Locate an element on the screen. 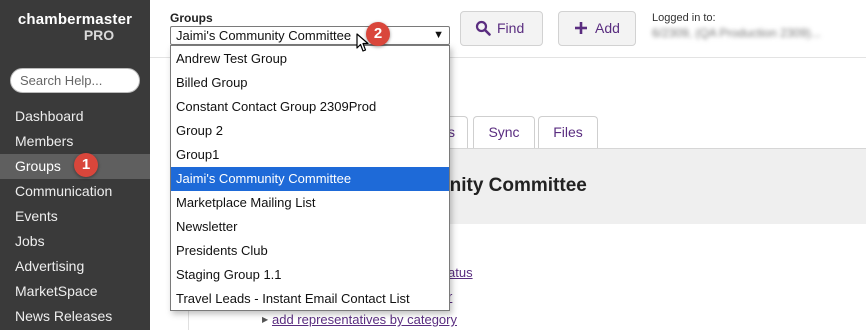  add-button: Add is located at coordinates (597, 28).